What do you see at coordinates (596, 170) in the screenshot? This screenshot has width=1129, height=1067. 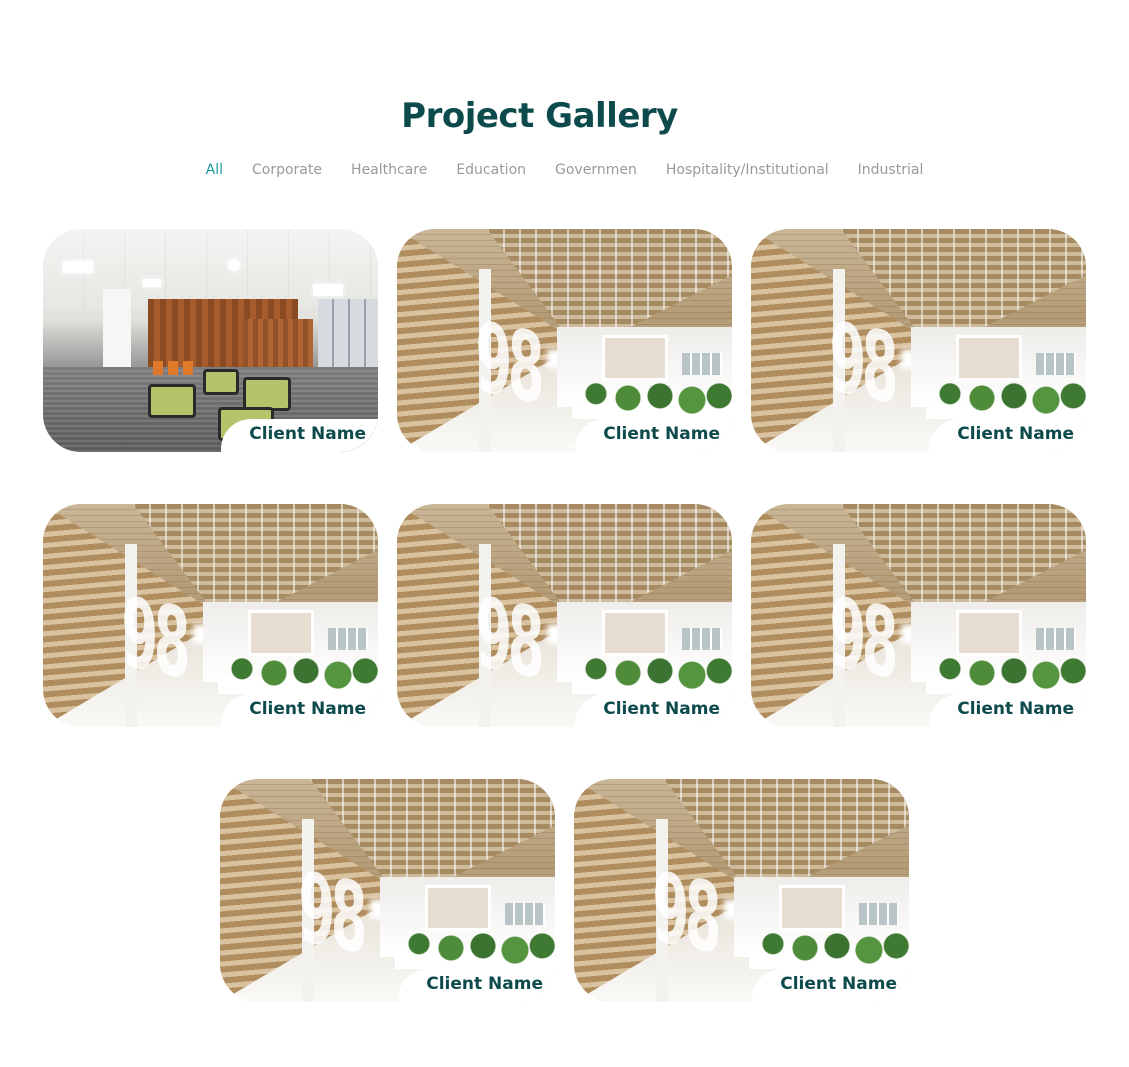 I see `filter-tab-government: Governmen` at bounding box center [596, 170].